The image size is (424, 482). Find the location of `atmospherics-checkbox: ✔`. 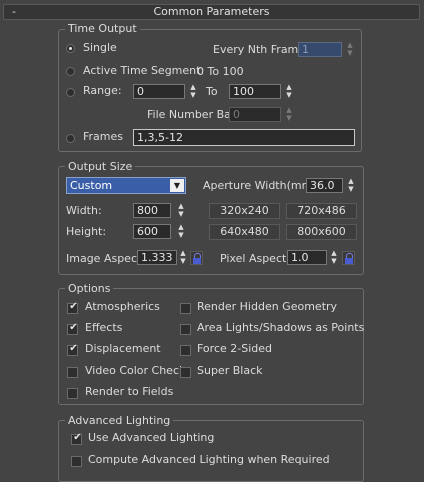

atmospherics-checkbox: ✔ is located at coordinates (72, 307).